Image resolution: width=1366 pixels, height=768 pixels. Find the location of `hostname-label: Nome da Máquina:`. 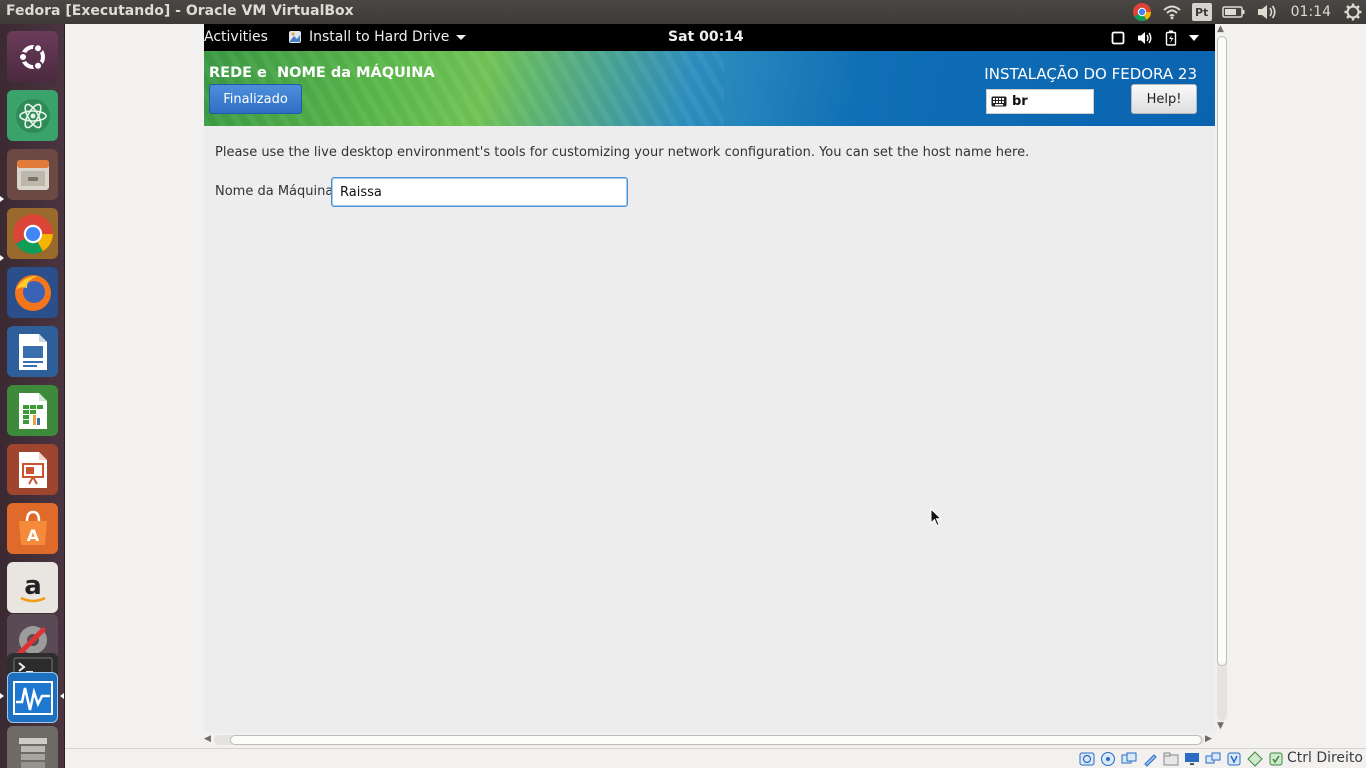

hostname-label: Nome da Máquina: is located at coordinates (276, 191).